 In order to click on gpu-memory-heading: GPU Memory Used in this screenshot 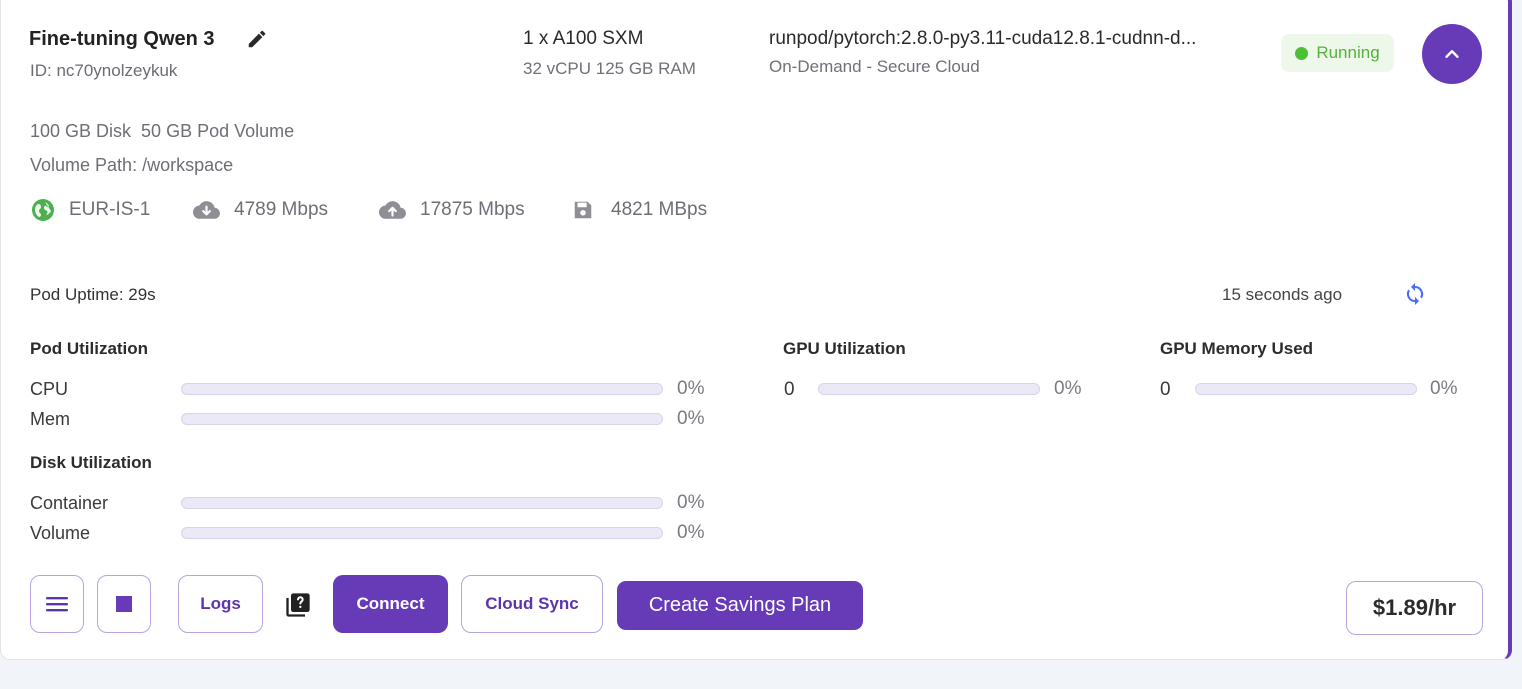, I will do `click(1237, 348)`.